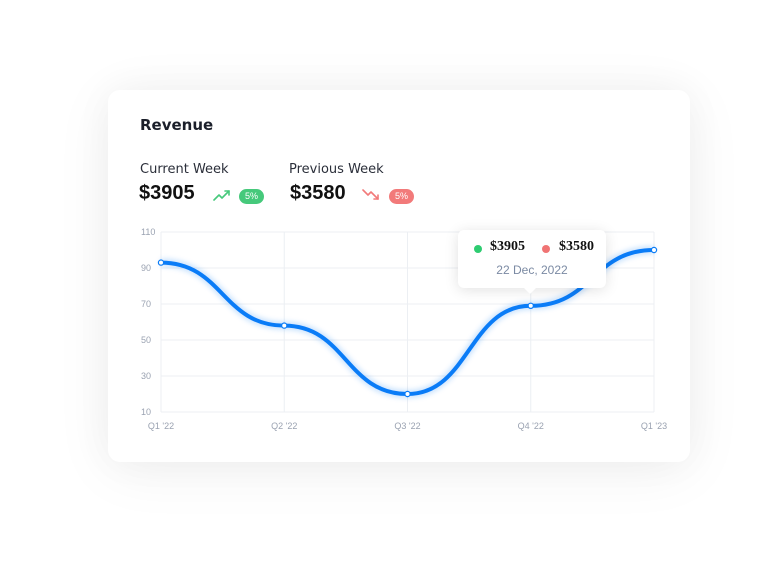  Describe the element at coordinates (507, 246) in the screenshot. I see `tooltip-value-current: $3905` at that location.